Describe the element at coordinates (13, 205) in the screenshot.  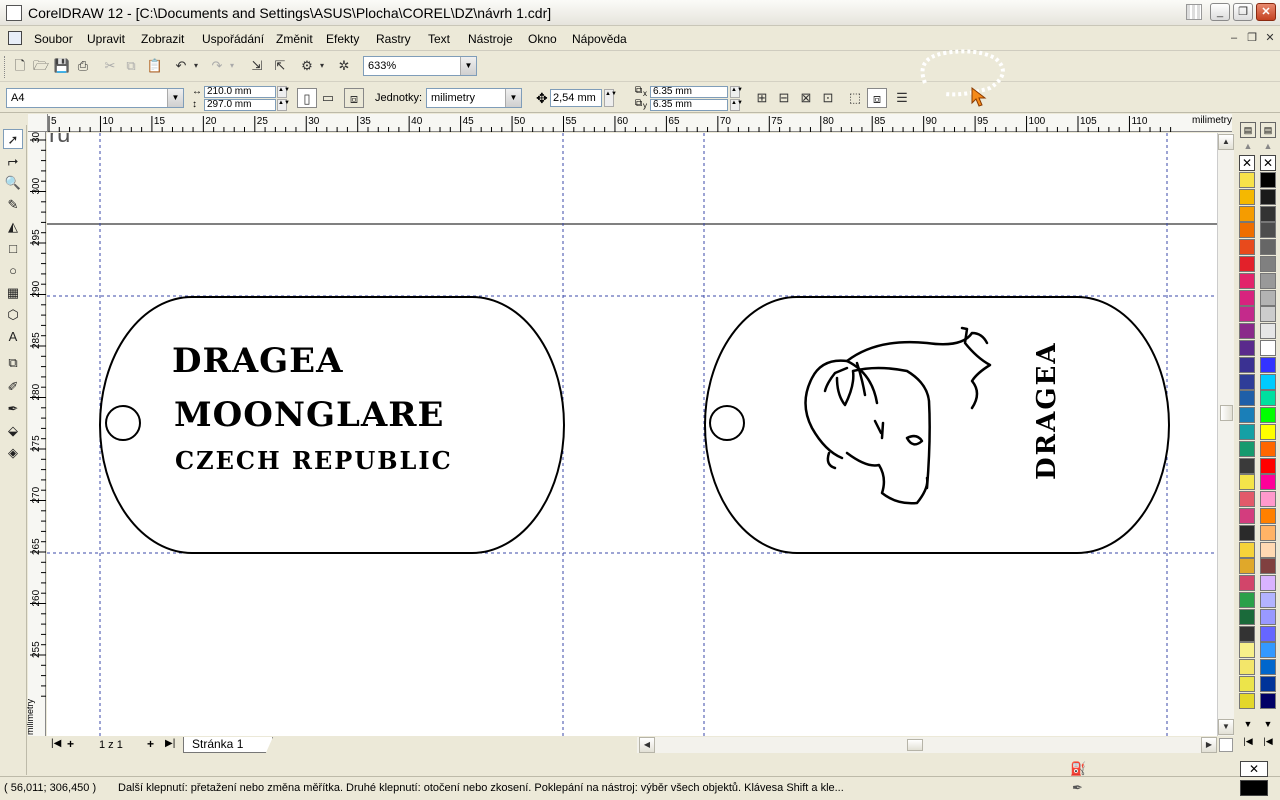
I see `freehand-tool-icon: ✎` at that location.